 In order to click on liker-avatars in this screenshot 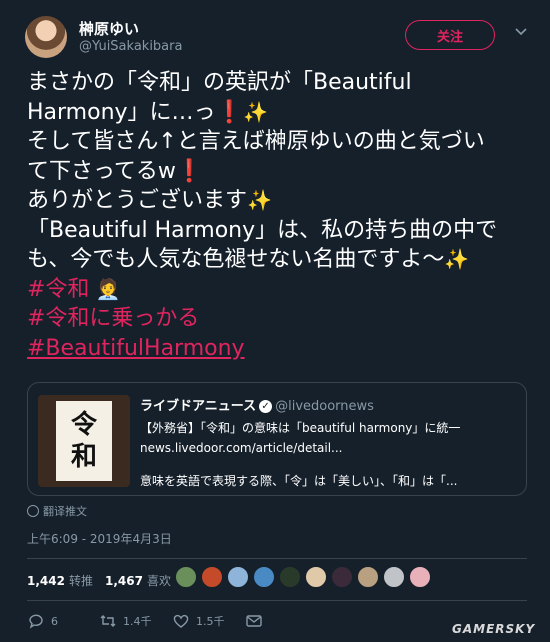, I will do `click(305, 577)`.